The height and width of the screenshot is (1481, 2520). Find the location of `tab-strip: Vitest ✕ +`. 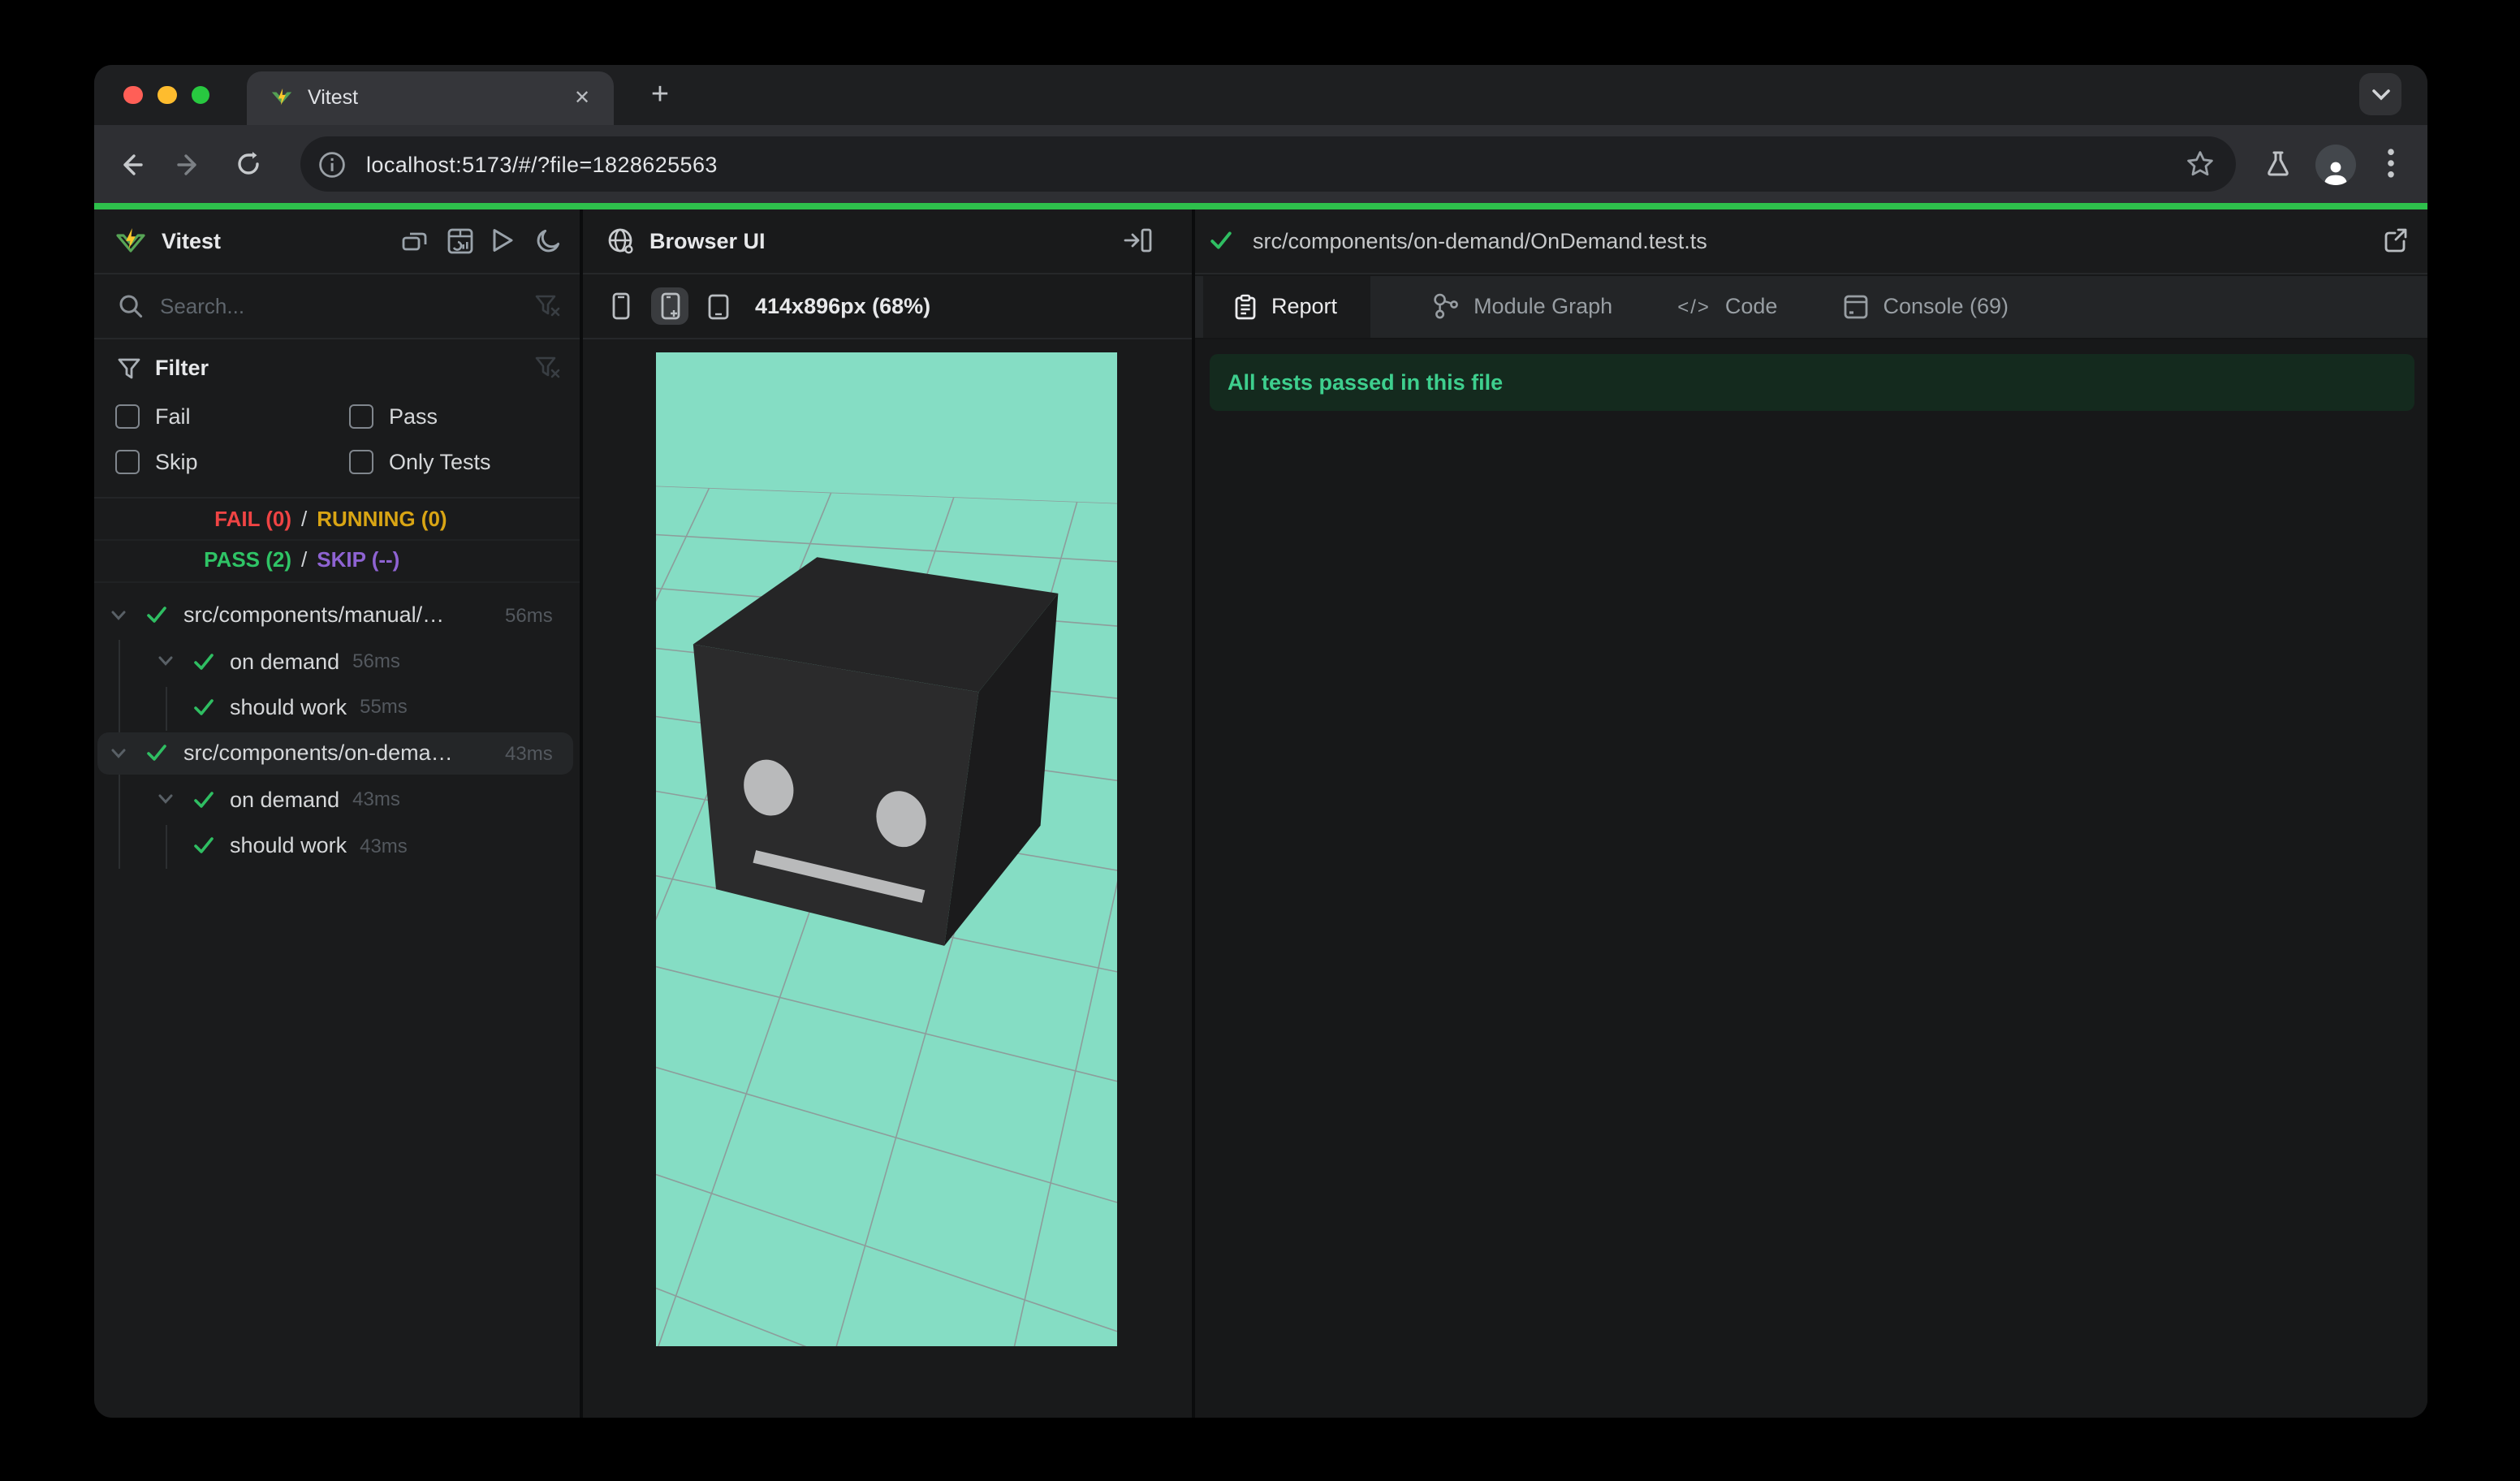

tab-strip: Vitest ✕ + is located at coordinates (1260, 95).